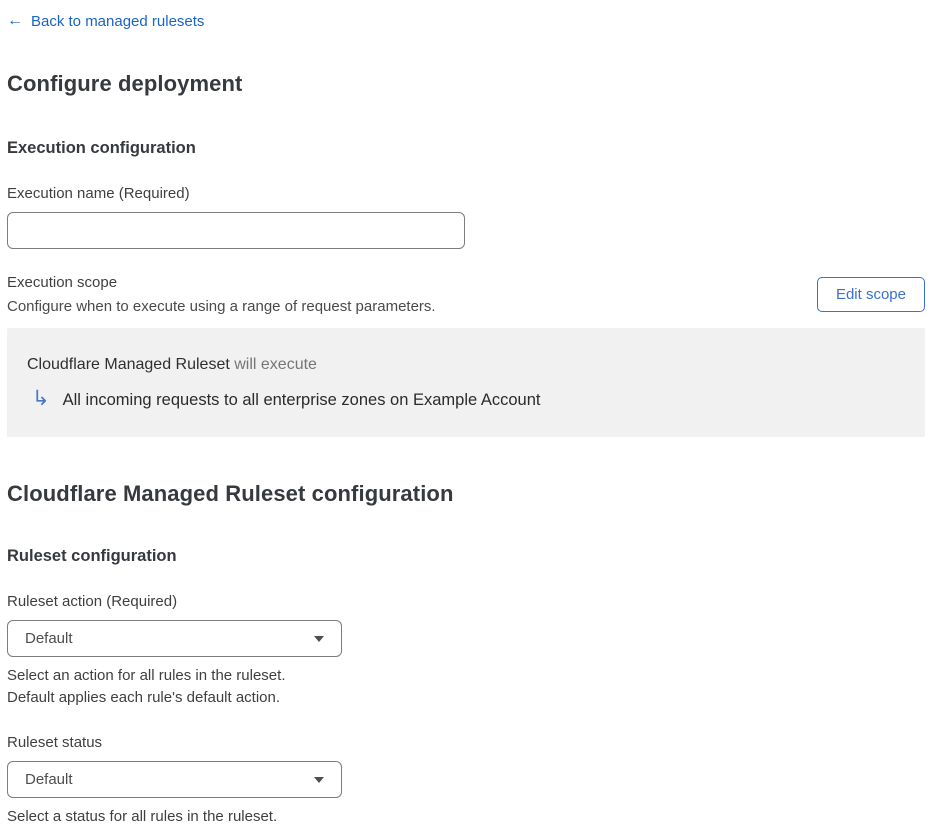  I want to click on back-to-managed-rulesets-link: ← Back to managed rulesets, so click(105, 21).